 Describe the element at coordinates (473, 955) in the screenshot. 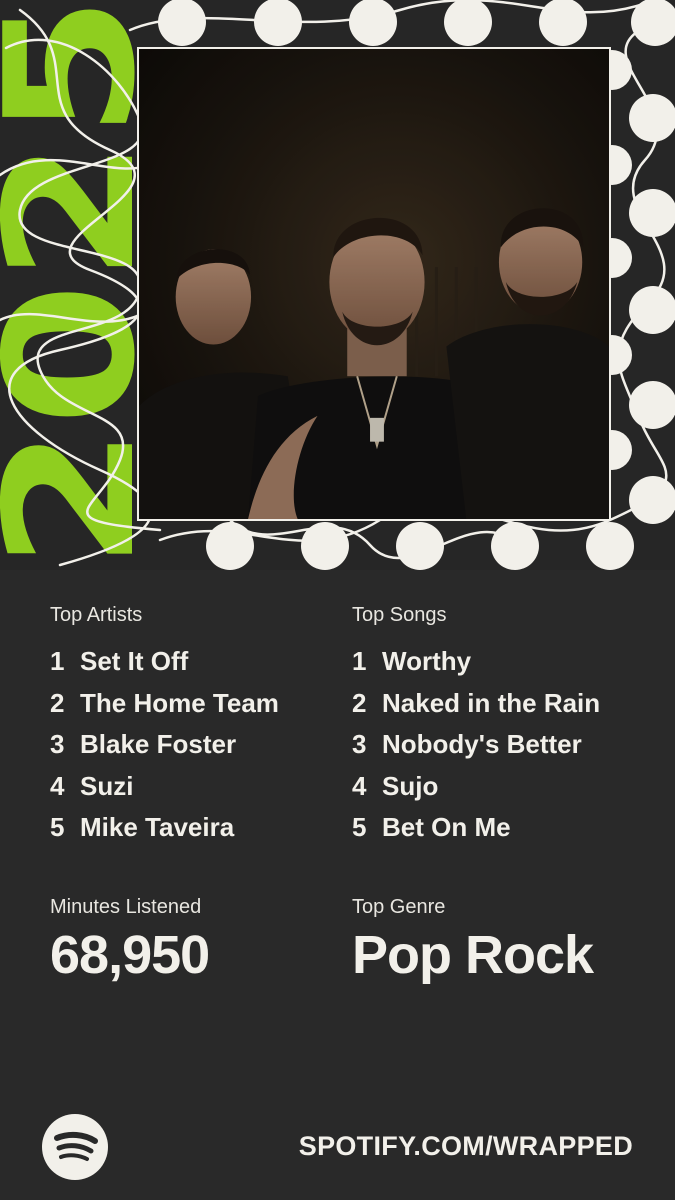

I see `top-genre-value: Pop Rock` at that location.